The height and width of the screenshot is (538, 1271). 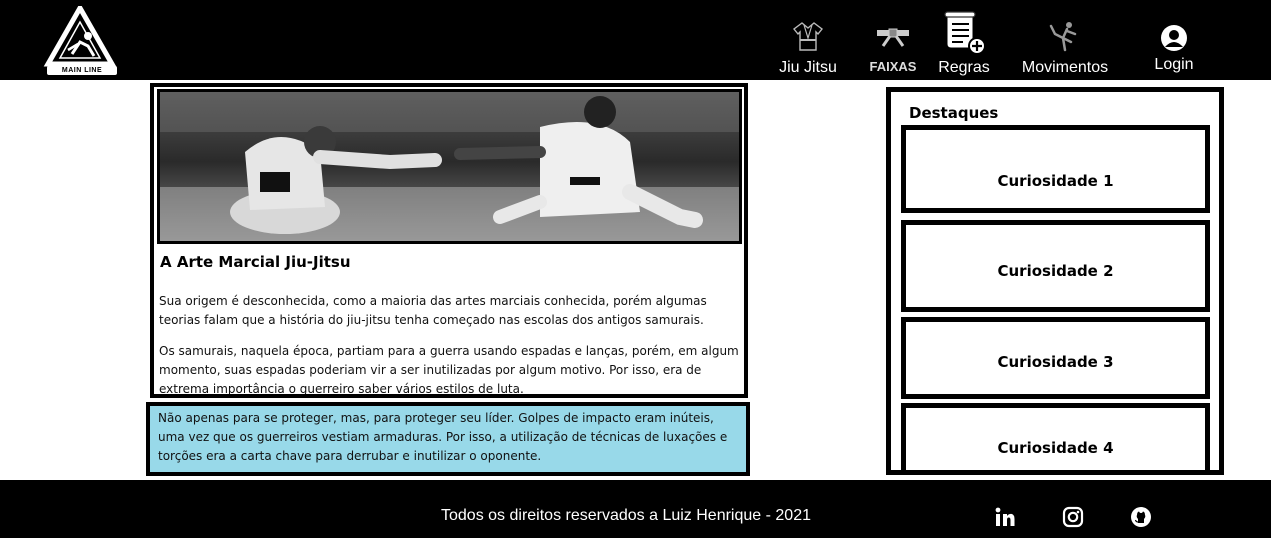 I want to click on nav-jiu-jitsu: Jiu Jitsu, so click(x=808, y=40).